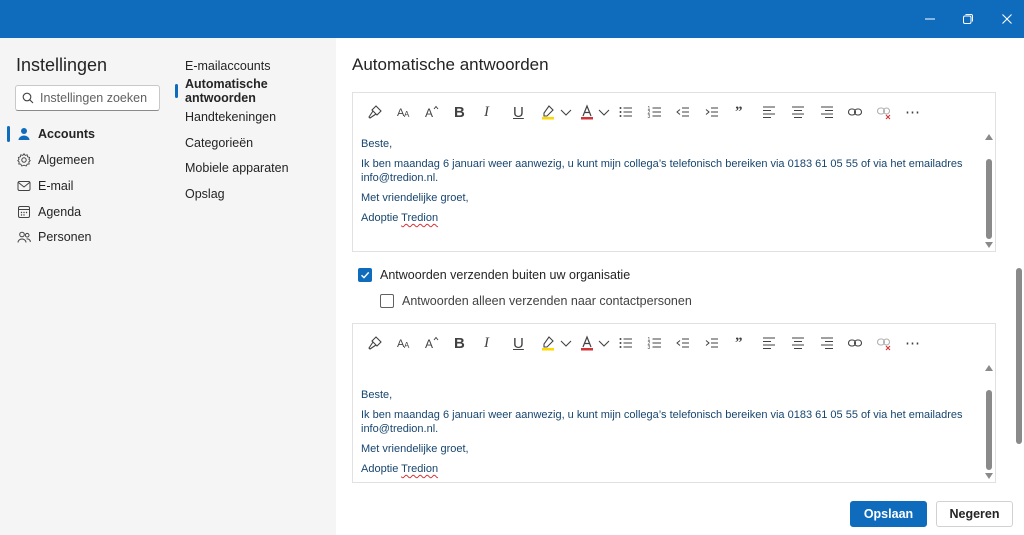  I want to click on subnav-item-automatic-replies: Automatische antwoorden, so click(253, 91).